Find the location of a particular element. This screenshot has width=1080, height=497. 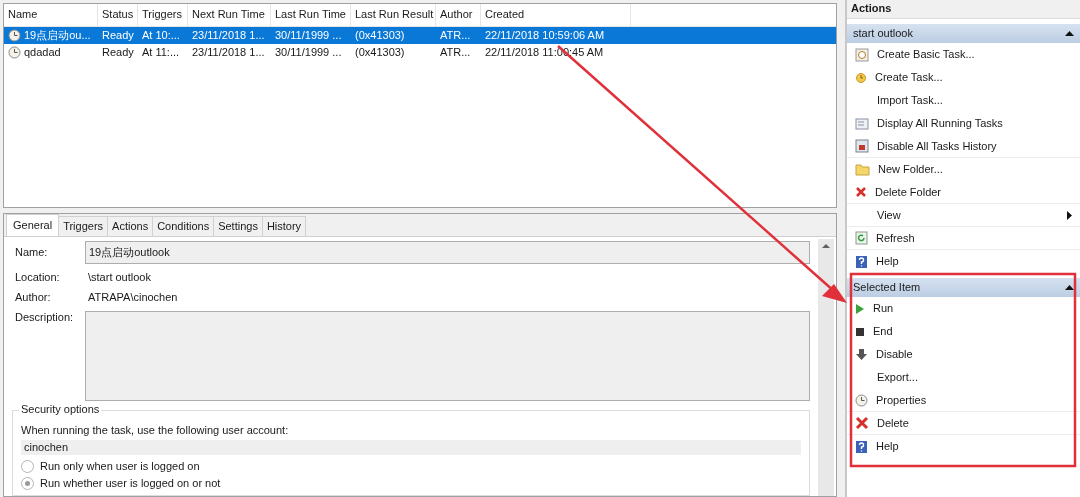

column-header: Created is located at coordinates (556, 15).